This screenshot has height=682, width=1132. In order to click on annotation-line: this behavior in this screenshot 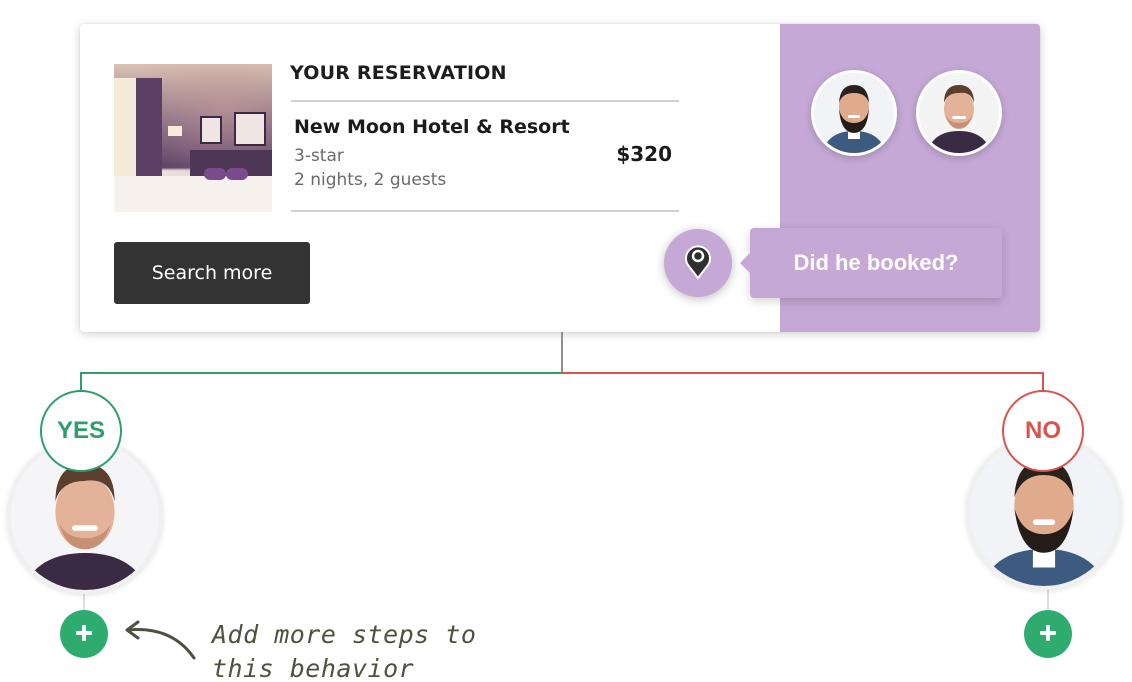, I will do `click(313, 668)`.